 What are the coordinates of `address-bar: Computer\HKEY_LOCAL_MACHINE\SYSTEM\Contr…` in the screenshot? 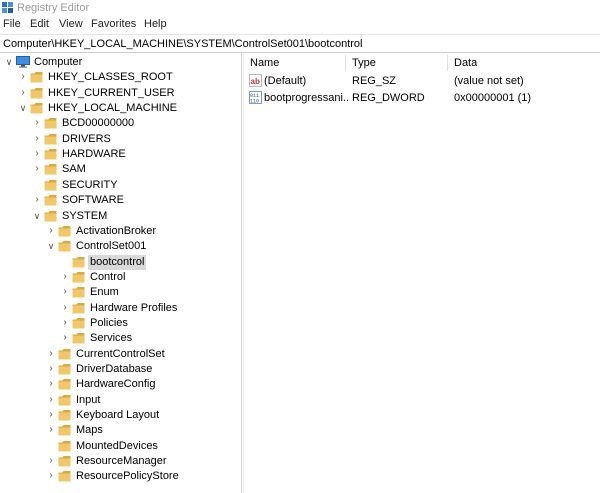 It's located at (300, 43).